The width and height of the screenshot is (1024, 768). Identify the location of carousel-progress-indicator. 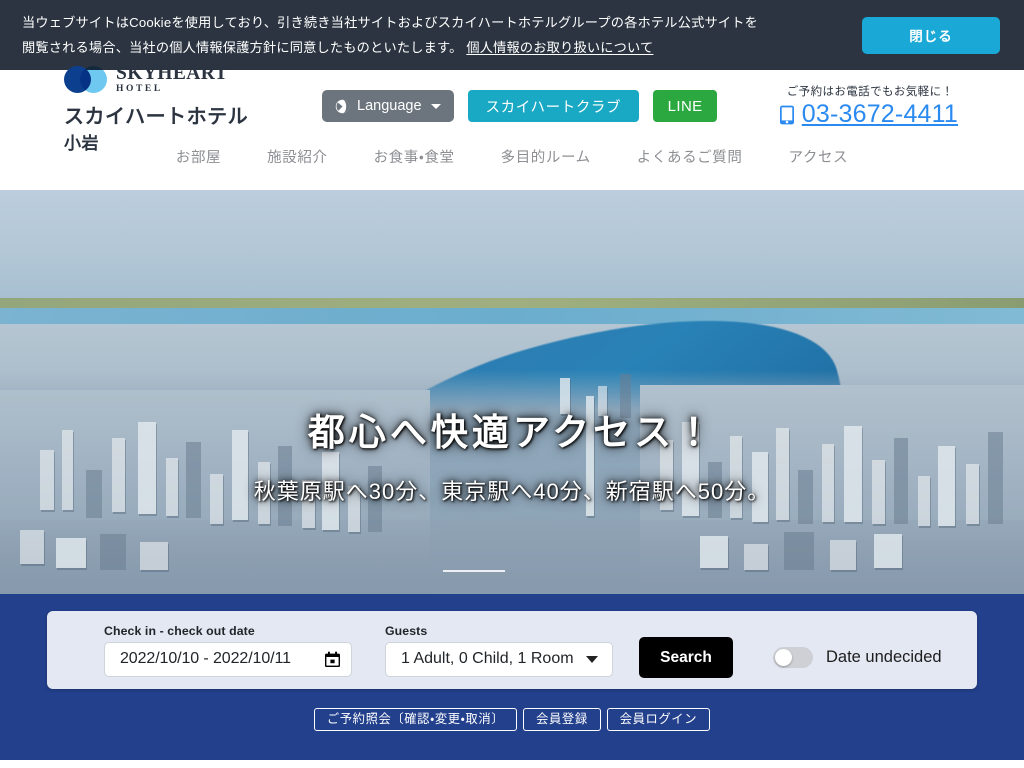
(474, 571).